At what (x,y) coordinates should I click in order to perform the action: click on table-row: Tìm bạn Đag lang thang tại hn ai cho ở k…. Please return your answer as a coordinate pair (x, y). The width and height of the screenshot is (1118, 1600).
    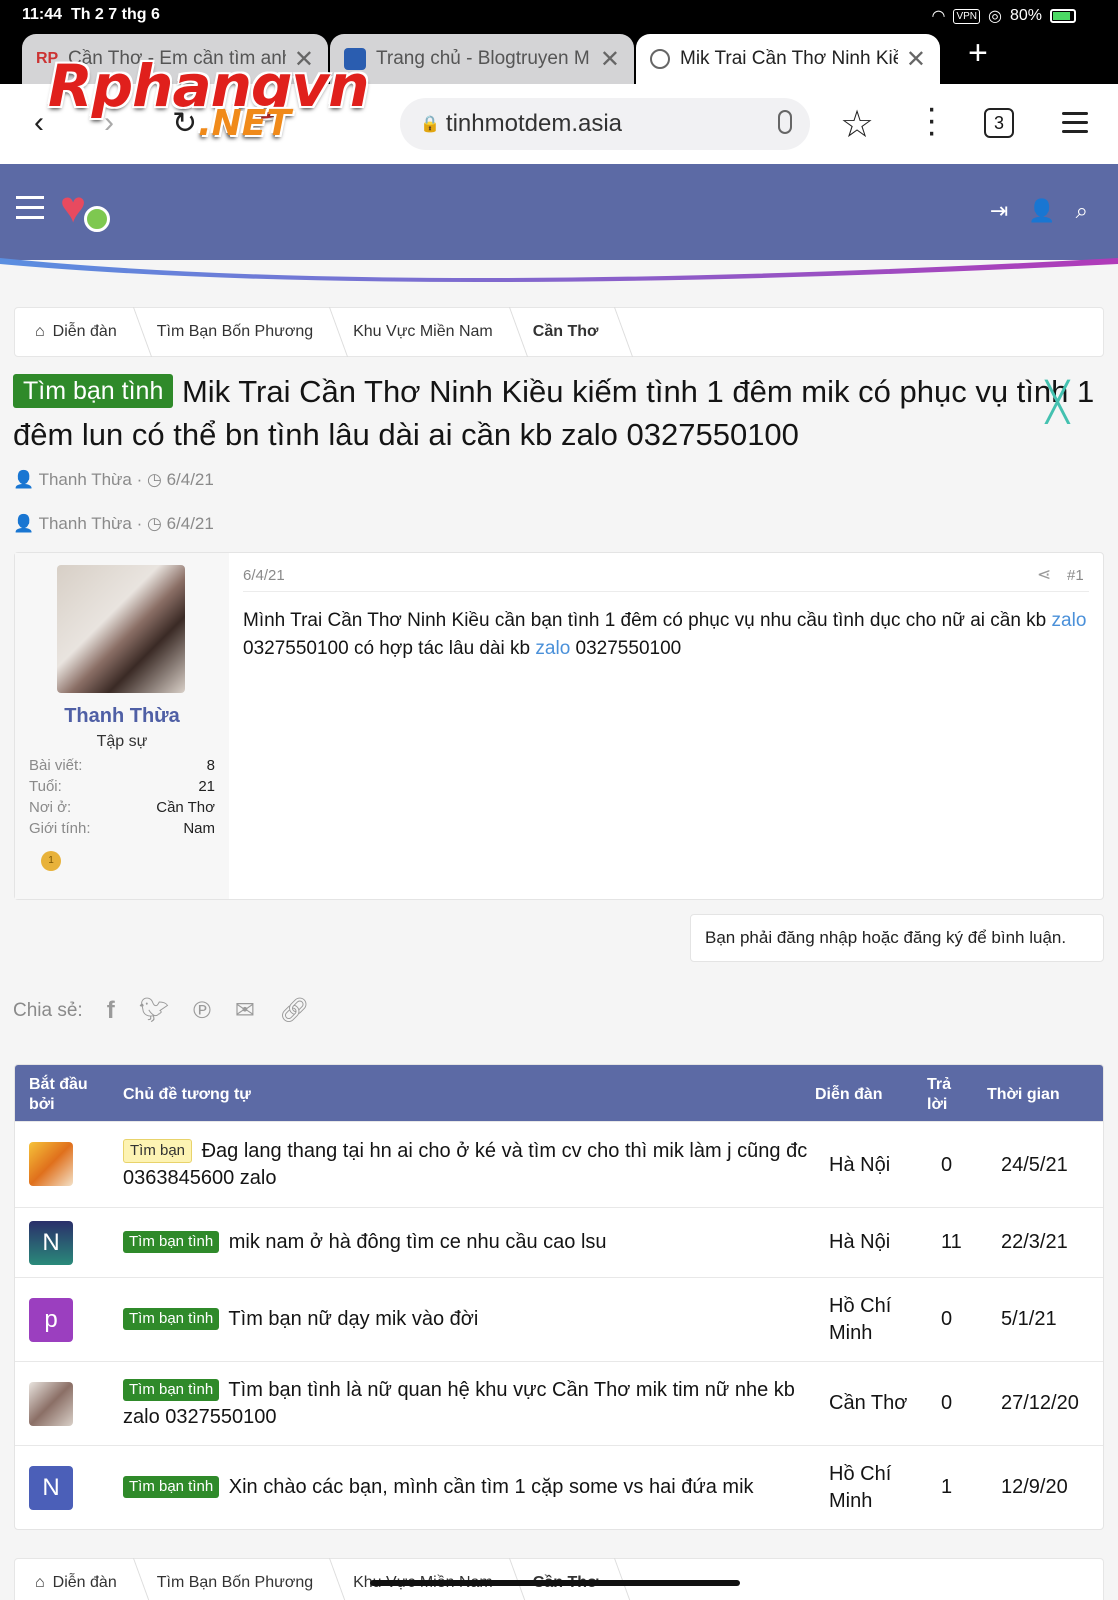
    Looking at the image, I should click on (559, 1164).